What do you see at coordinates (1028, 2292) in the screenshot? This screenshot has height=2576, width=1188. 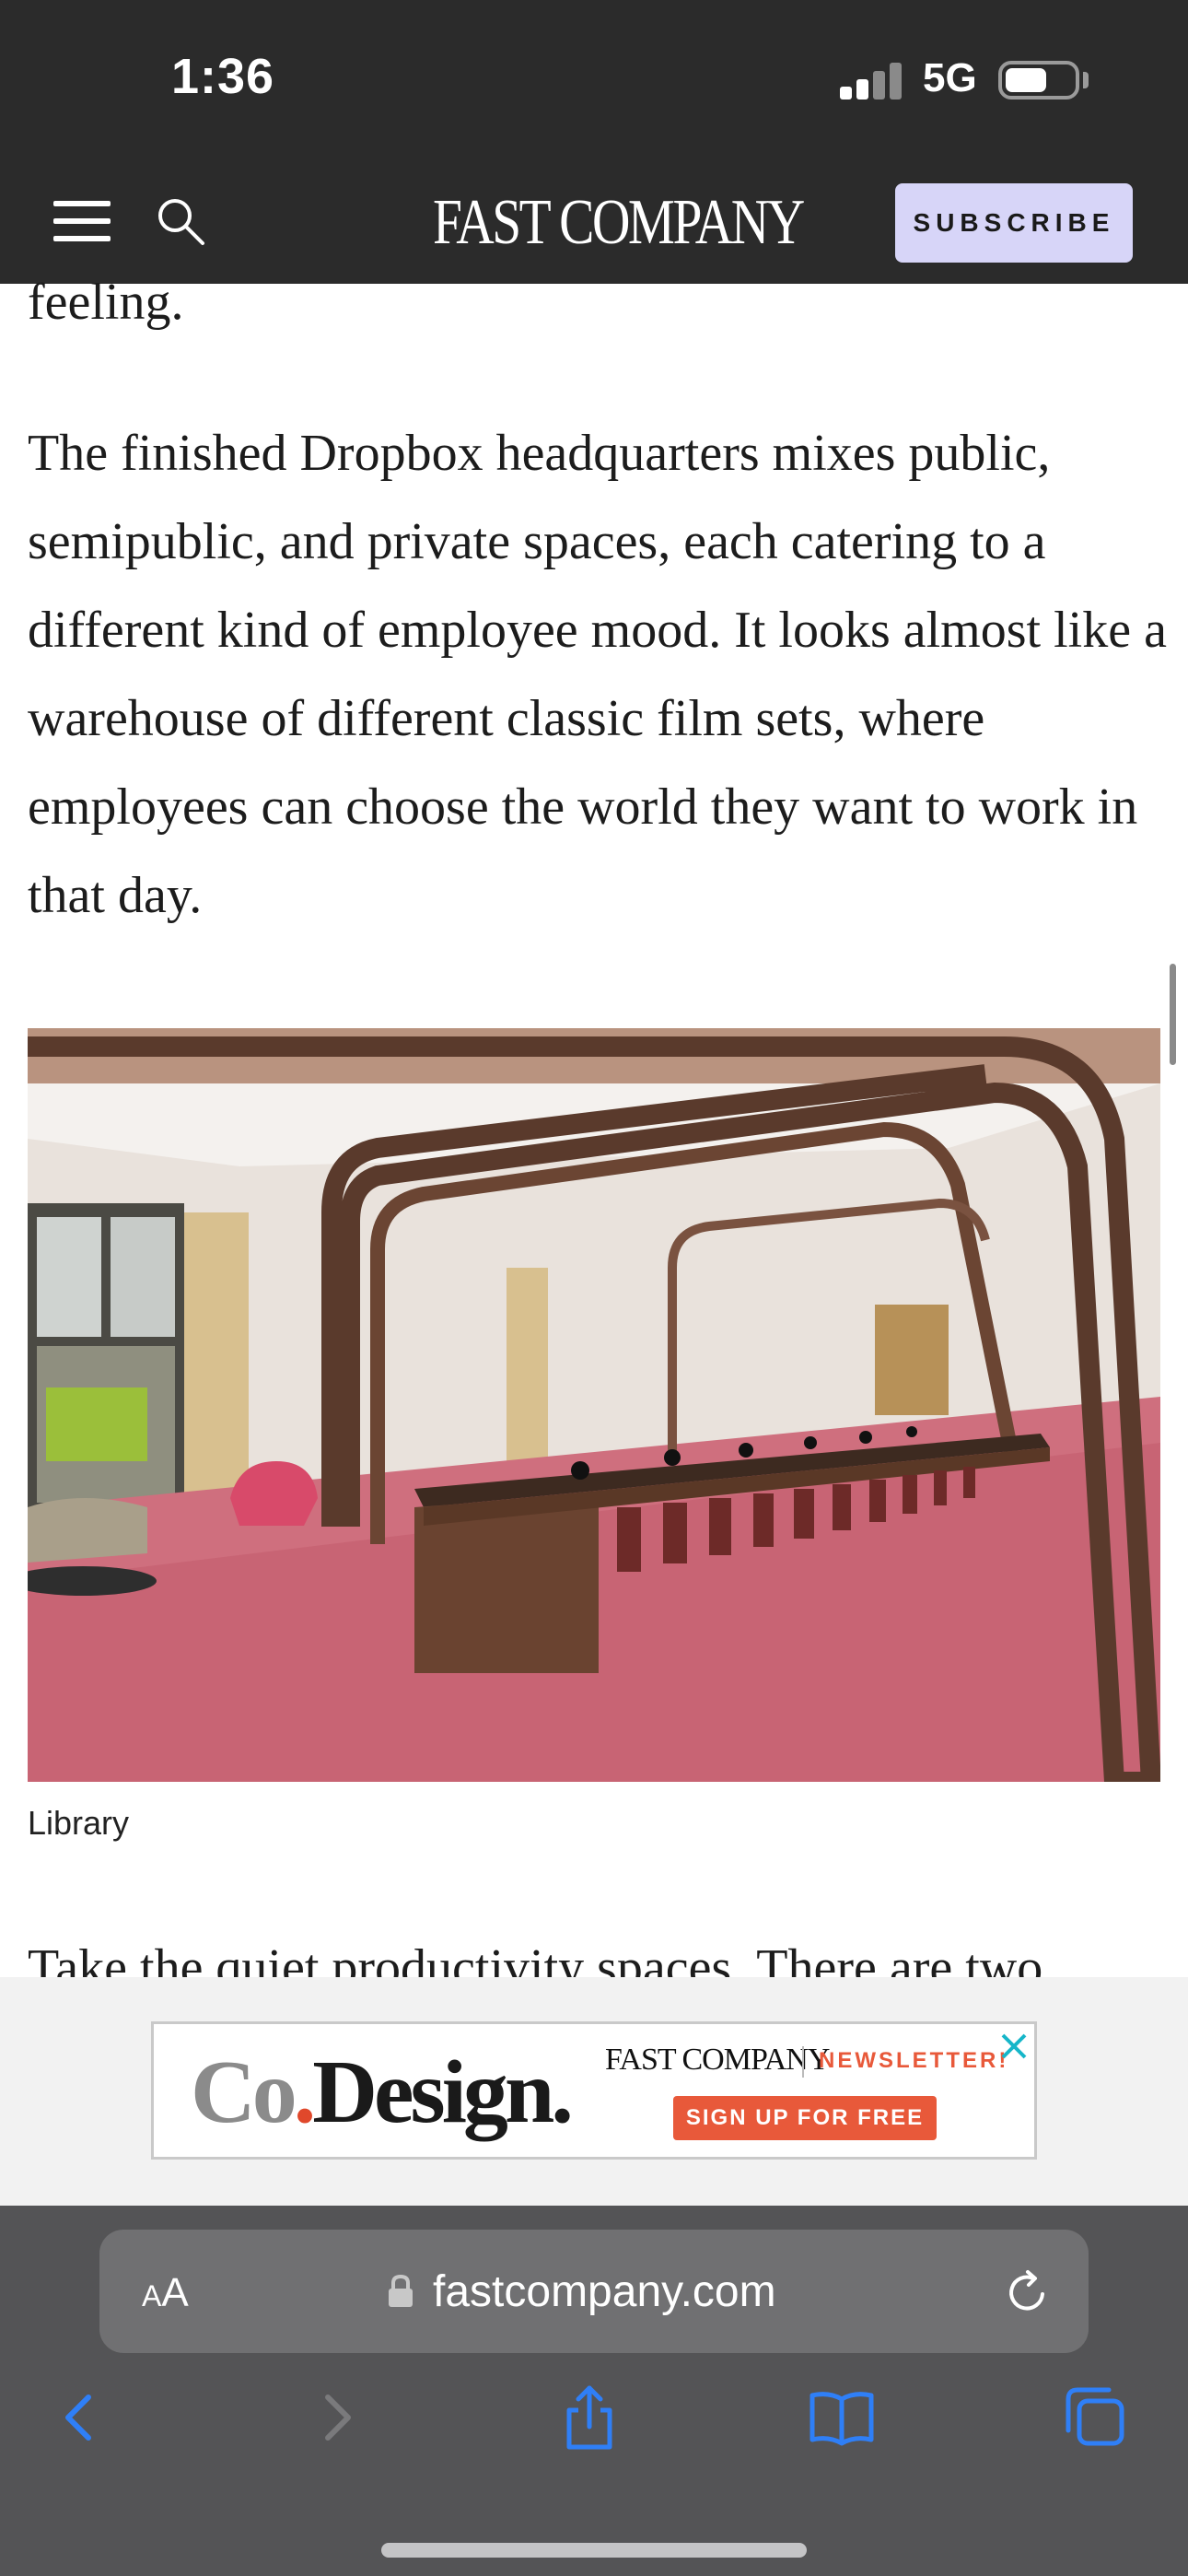 I see `reload-icon` at bounding box center [1028, 2292].